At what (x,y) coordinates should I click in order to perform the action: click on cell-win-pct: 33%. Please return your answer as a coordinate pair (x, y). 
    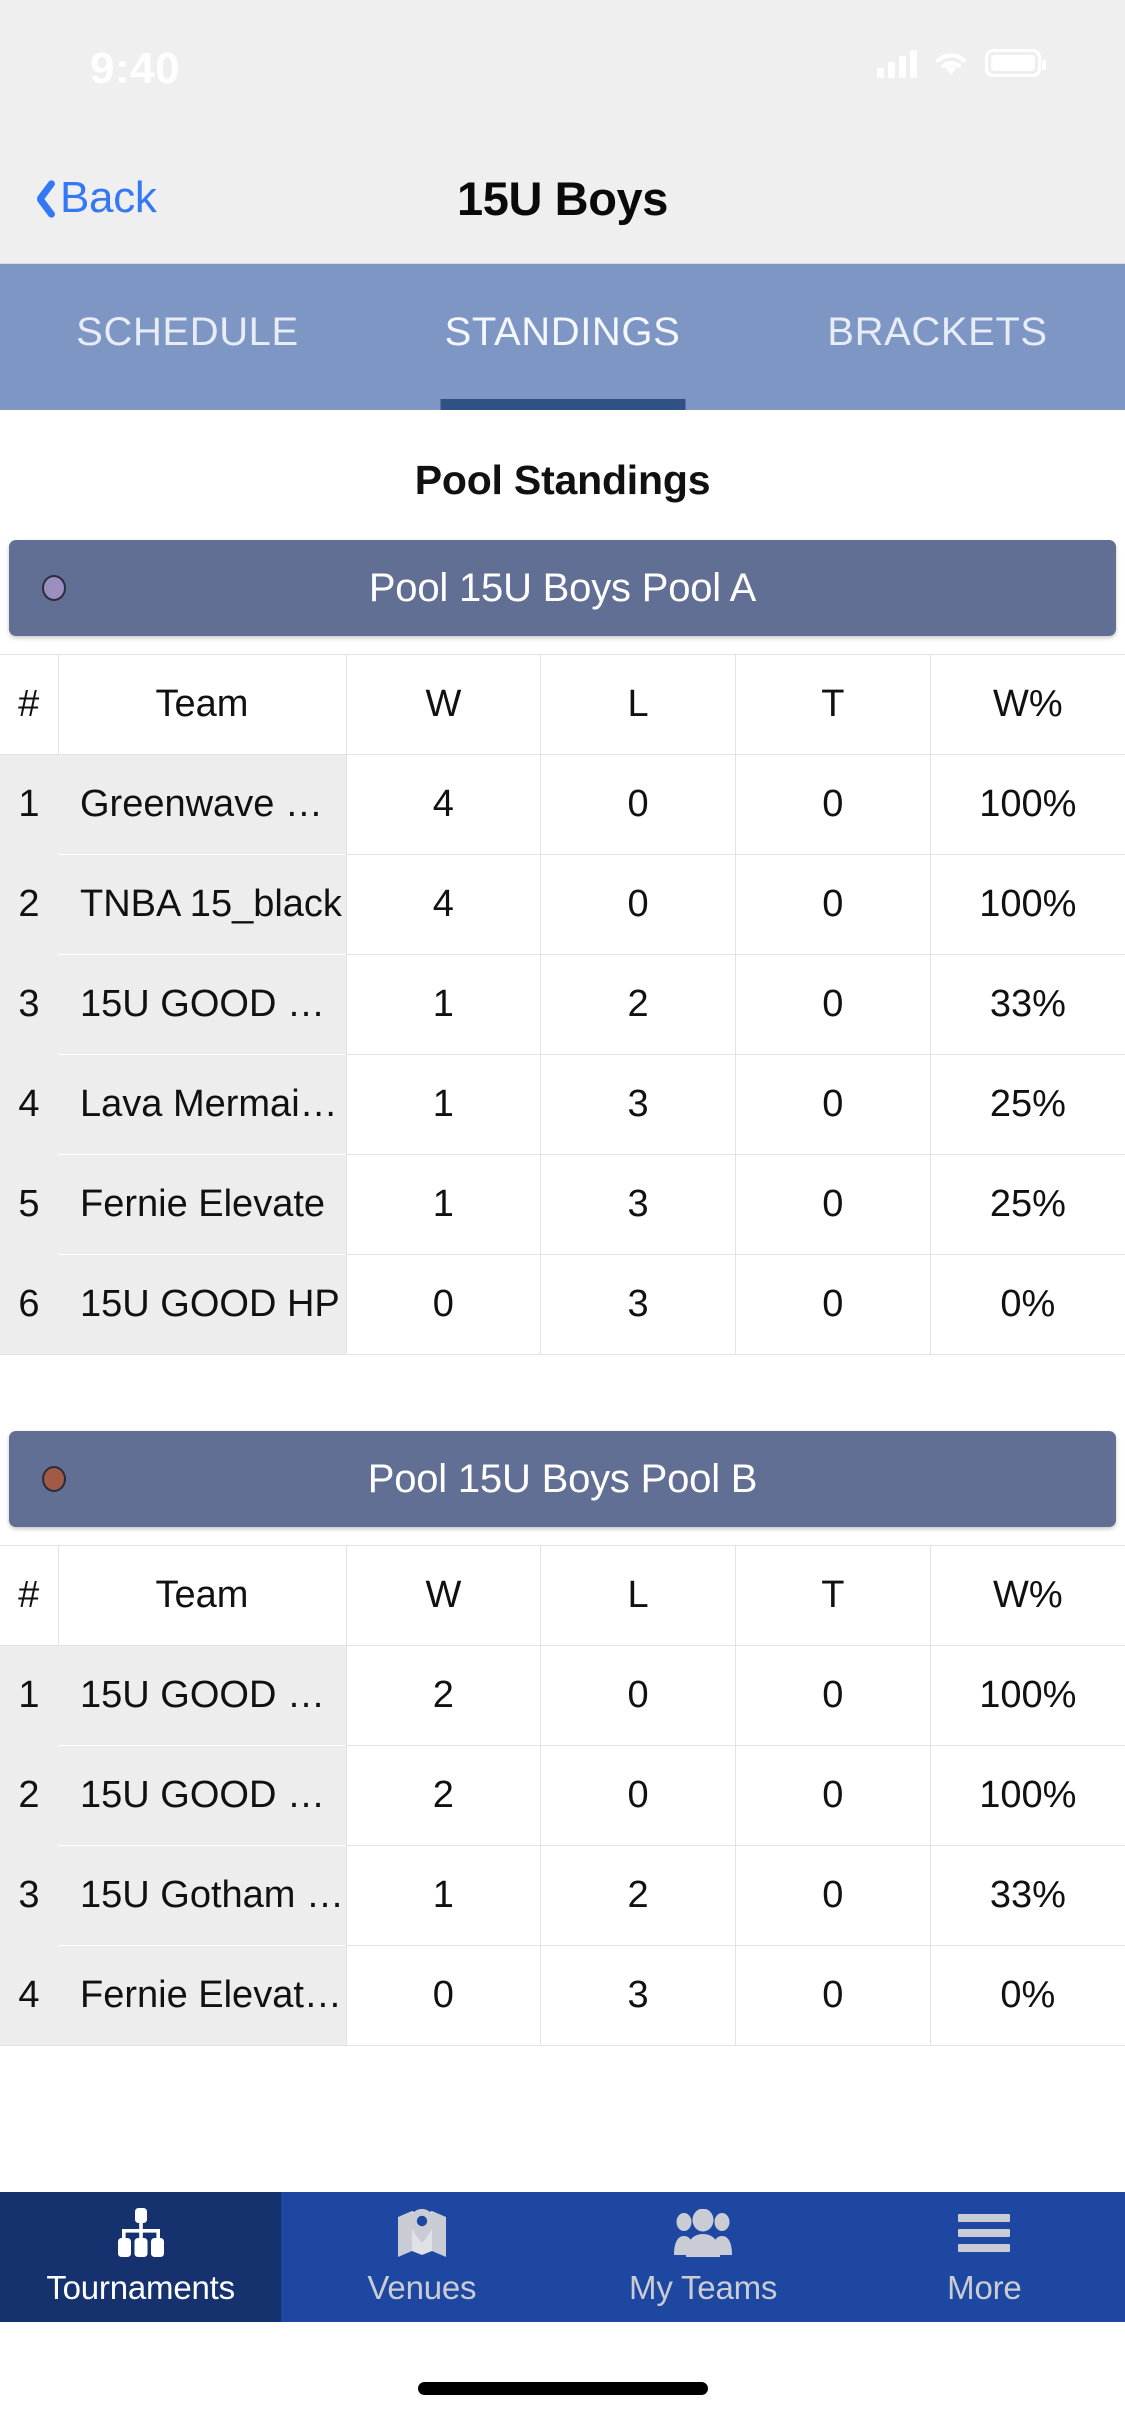
    Looking at the image, I should click on (1027, 1004).